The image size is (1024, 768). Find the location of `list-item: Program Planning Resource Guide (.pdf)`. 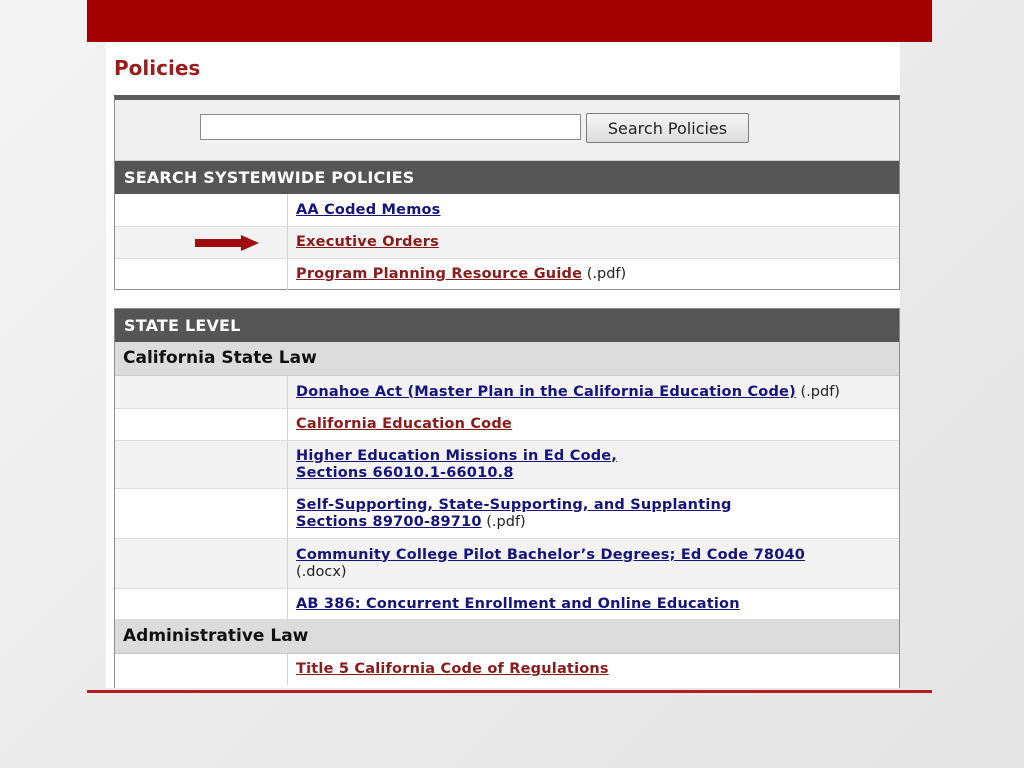

list-item: Program Planning Resource Guide (.pdf) is located at coordinates (507, 274).